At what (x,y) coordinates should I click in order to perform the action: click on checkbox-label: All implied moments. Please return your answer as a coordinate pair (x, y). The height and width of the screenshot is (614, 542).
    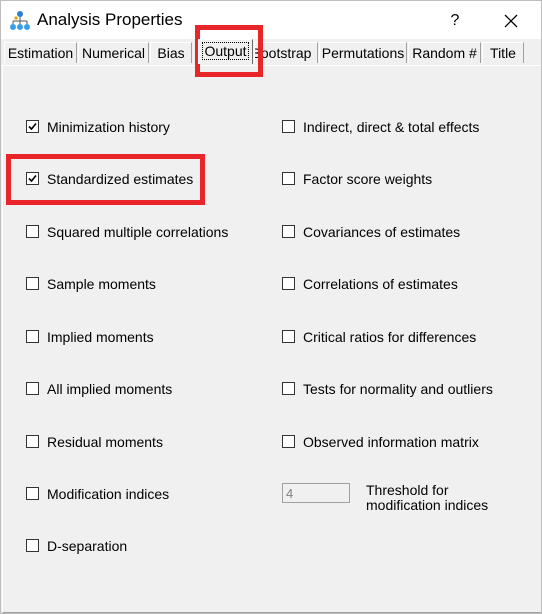
    Looking at the image, I should click on (110, 389).